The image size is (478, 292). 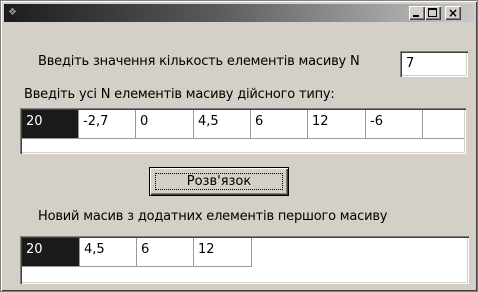 I want to click on close-icon: ×, so click(x=453, y=13).